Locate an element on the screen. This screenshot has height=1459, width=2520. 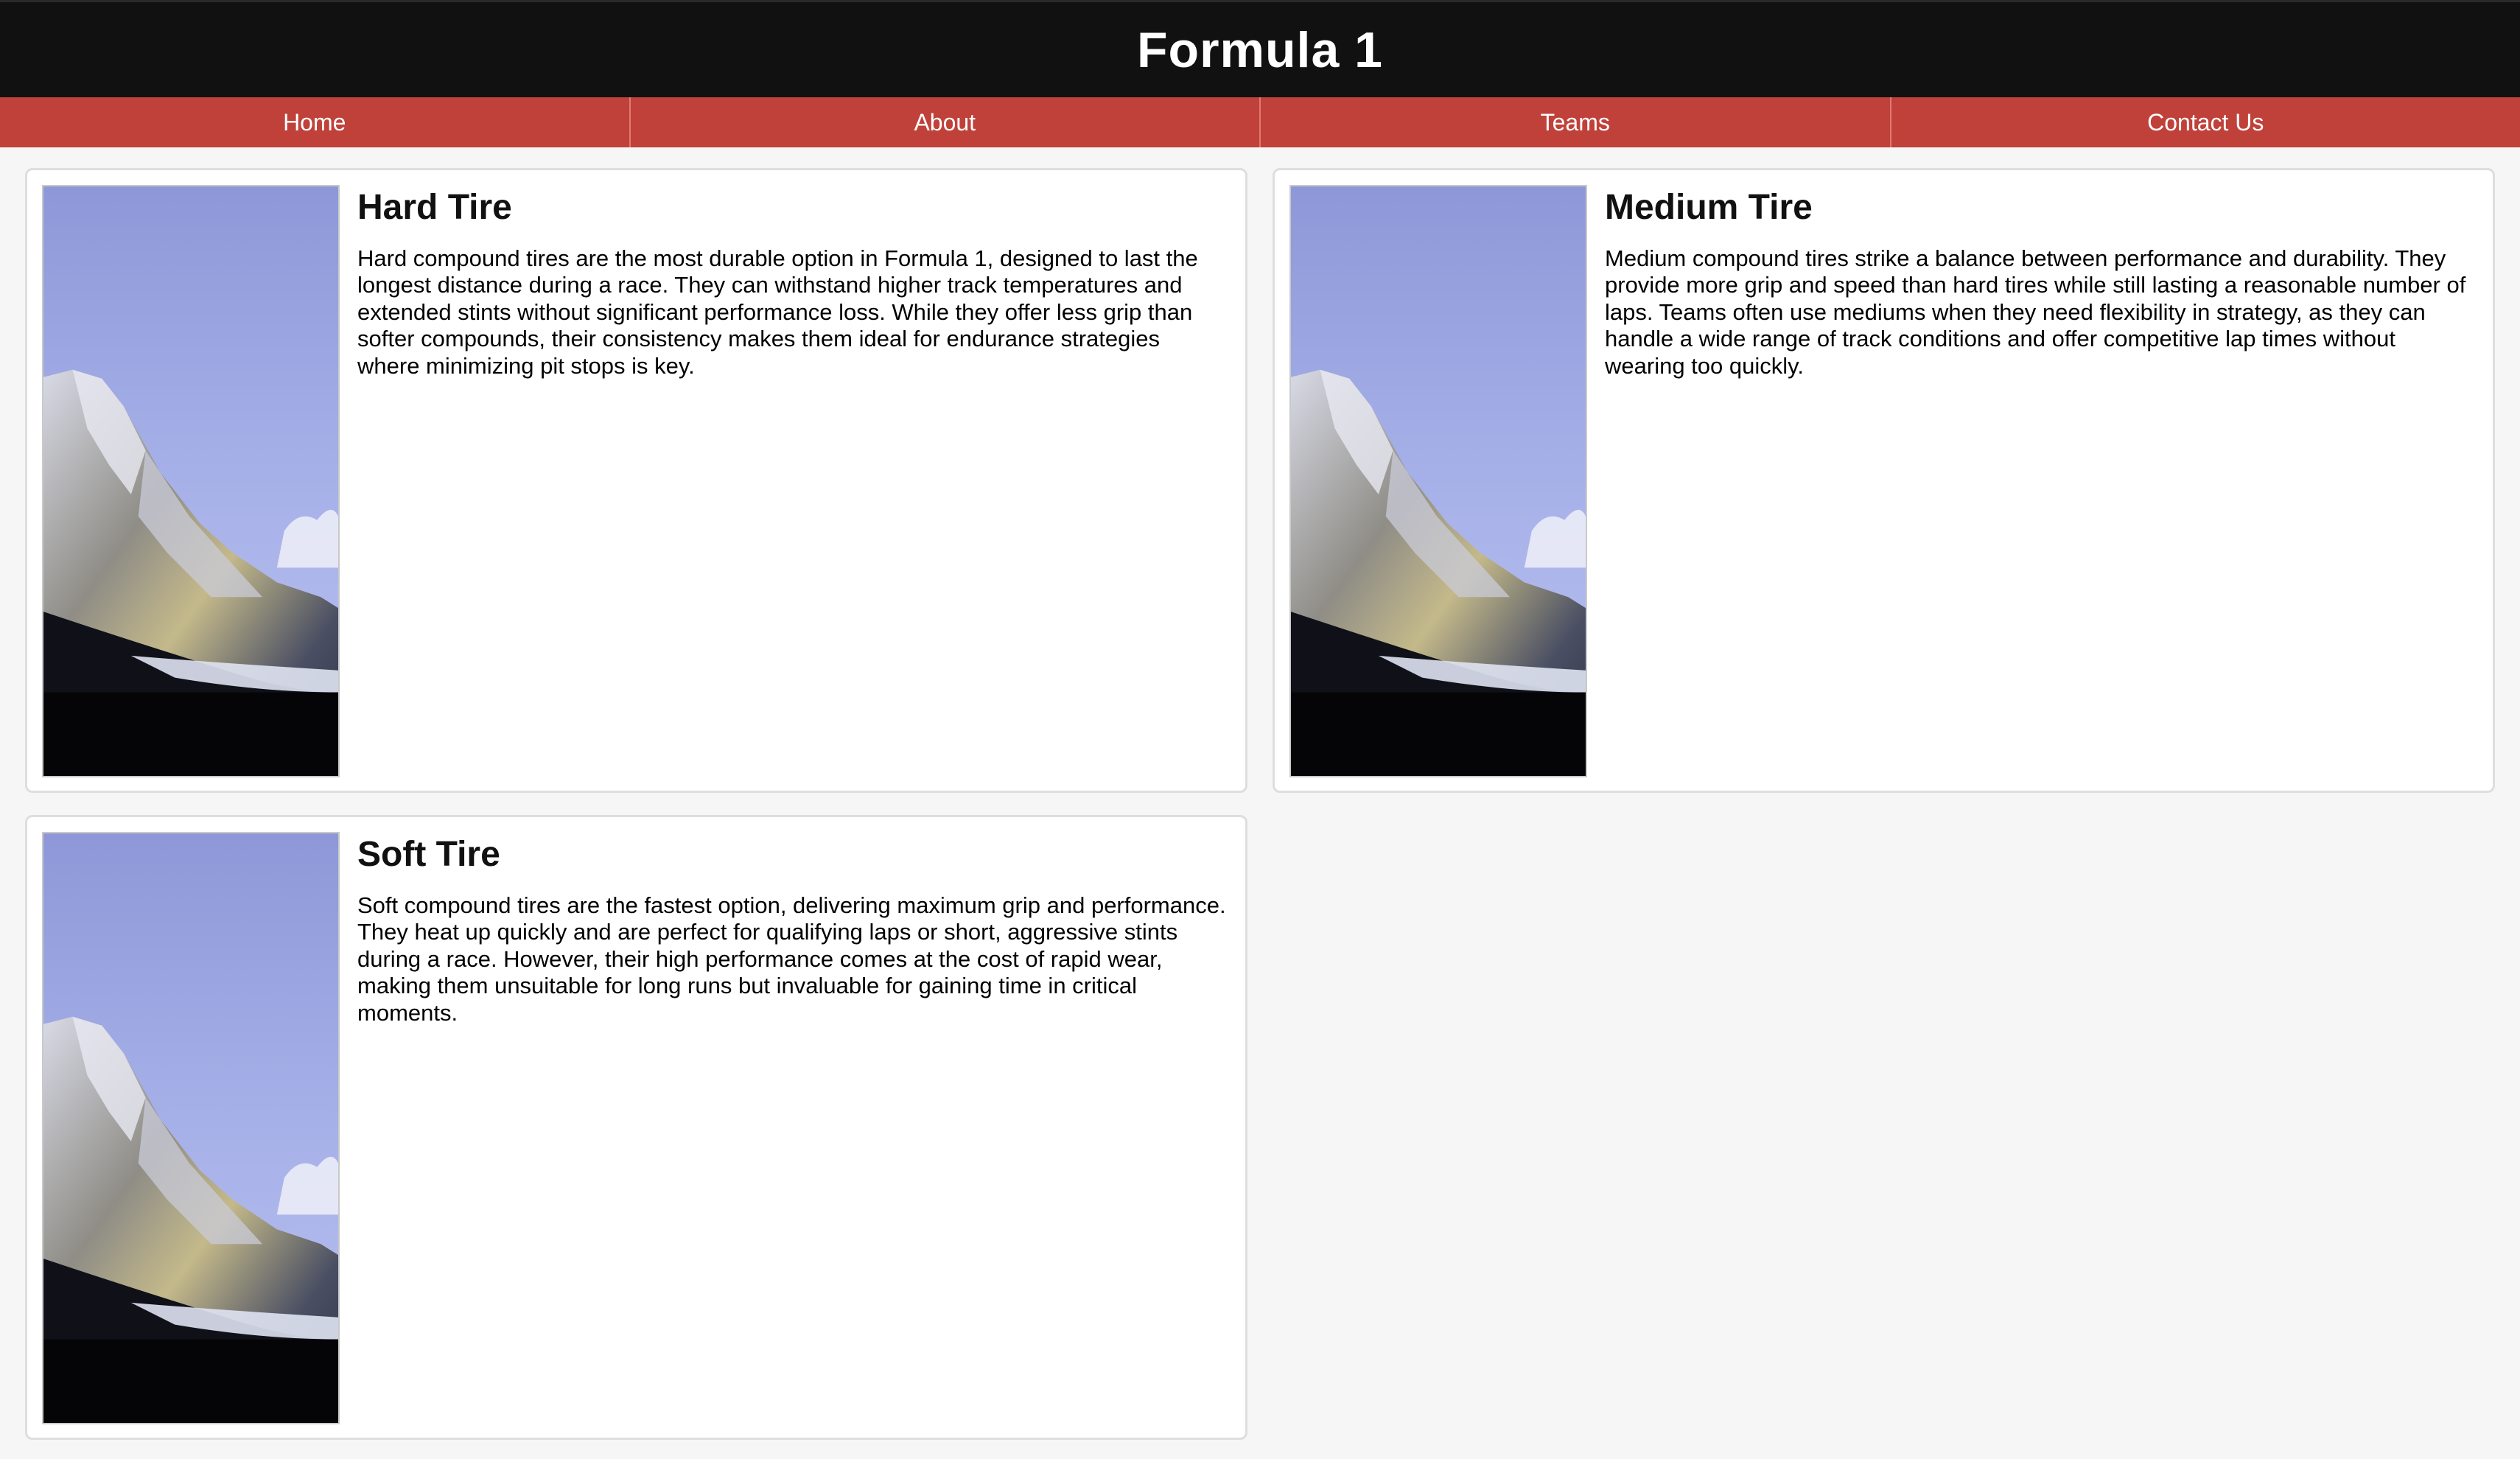
site-header: Formula 1 is located at coordinates (1260, 49).